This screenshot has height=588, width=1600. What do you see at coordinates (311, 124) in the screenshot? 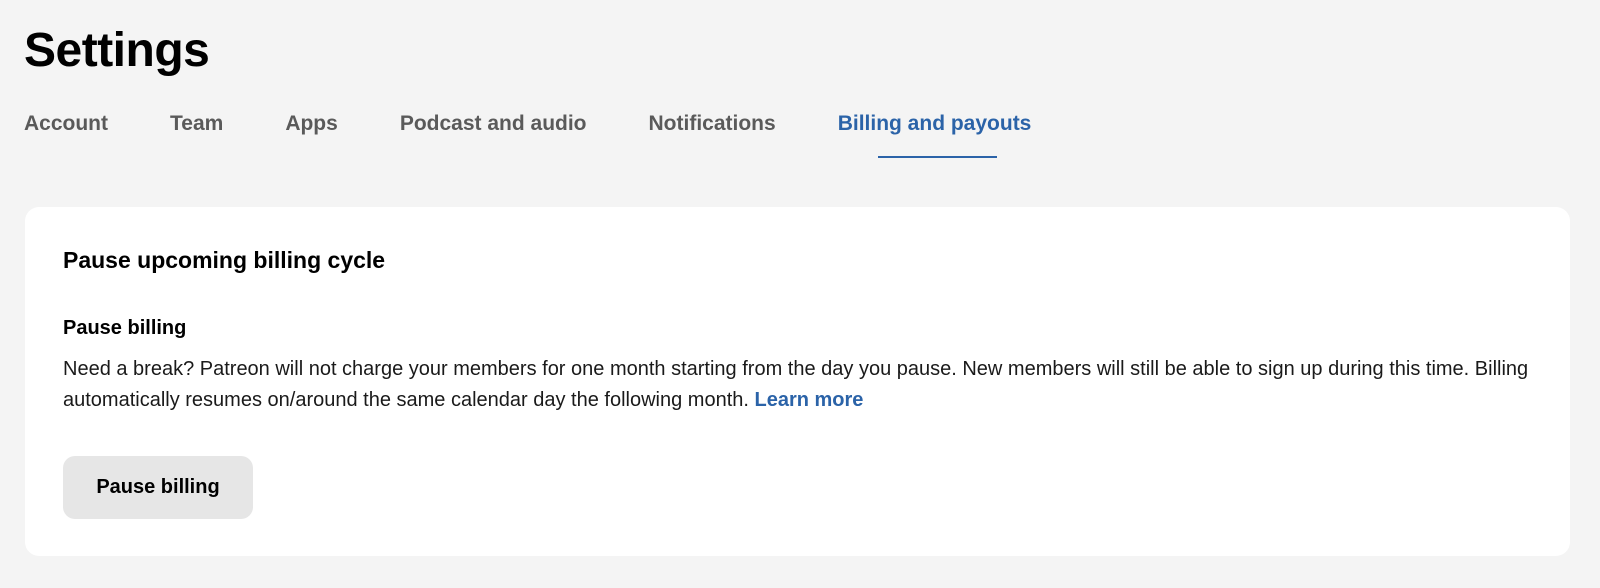
I see `tab-apps: Apps` at bounding box center [311, 124].